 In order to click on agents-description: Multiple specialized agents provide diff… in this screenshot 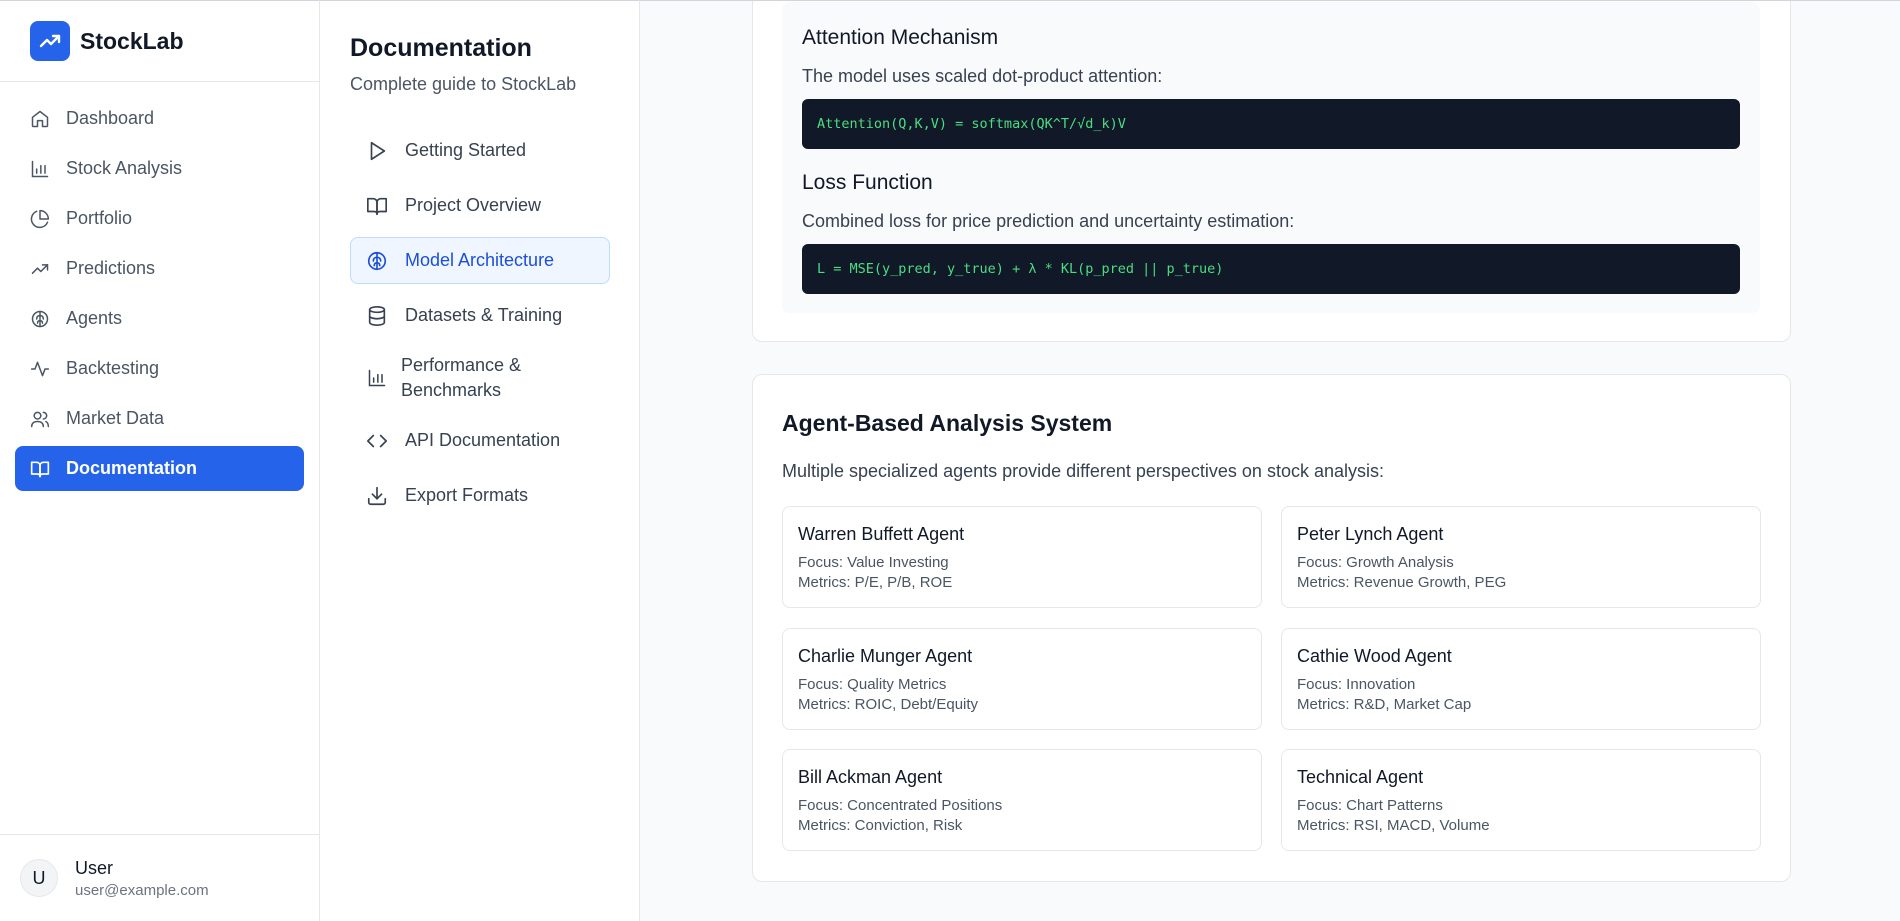, I will do `click(1083, 471)`.